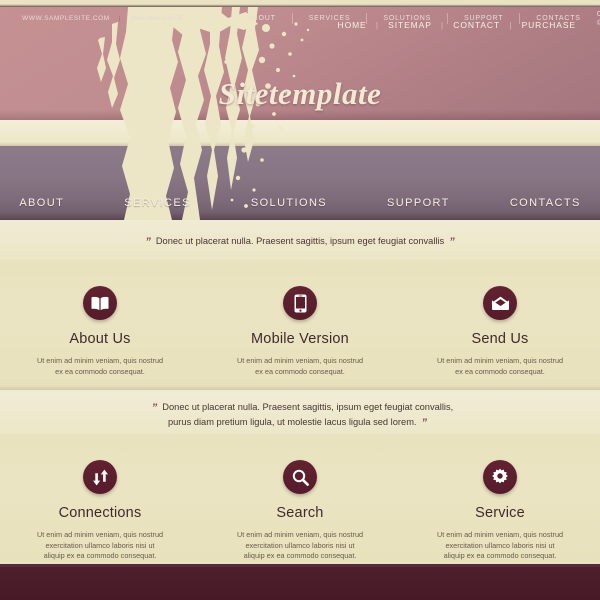 This screenshot has height=600, width=600. Describe the element at coordinates (157, 203) in the screenshot. I see `nav-item-services: SERVICES` at that location.